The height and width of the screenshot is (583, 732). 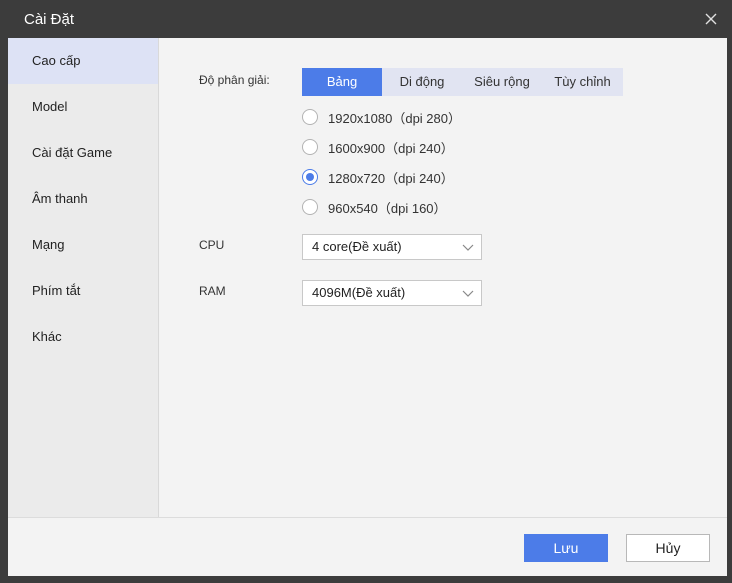 I want to click on resolution-option-960x540: 960x540（dpi 160）, so click(x=374, y=207).